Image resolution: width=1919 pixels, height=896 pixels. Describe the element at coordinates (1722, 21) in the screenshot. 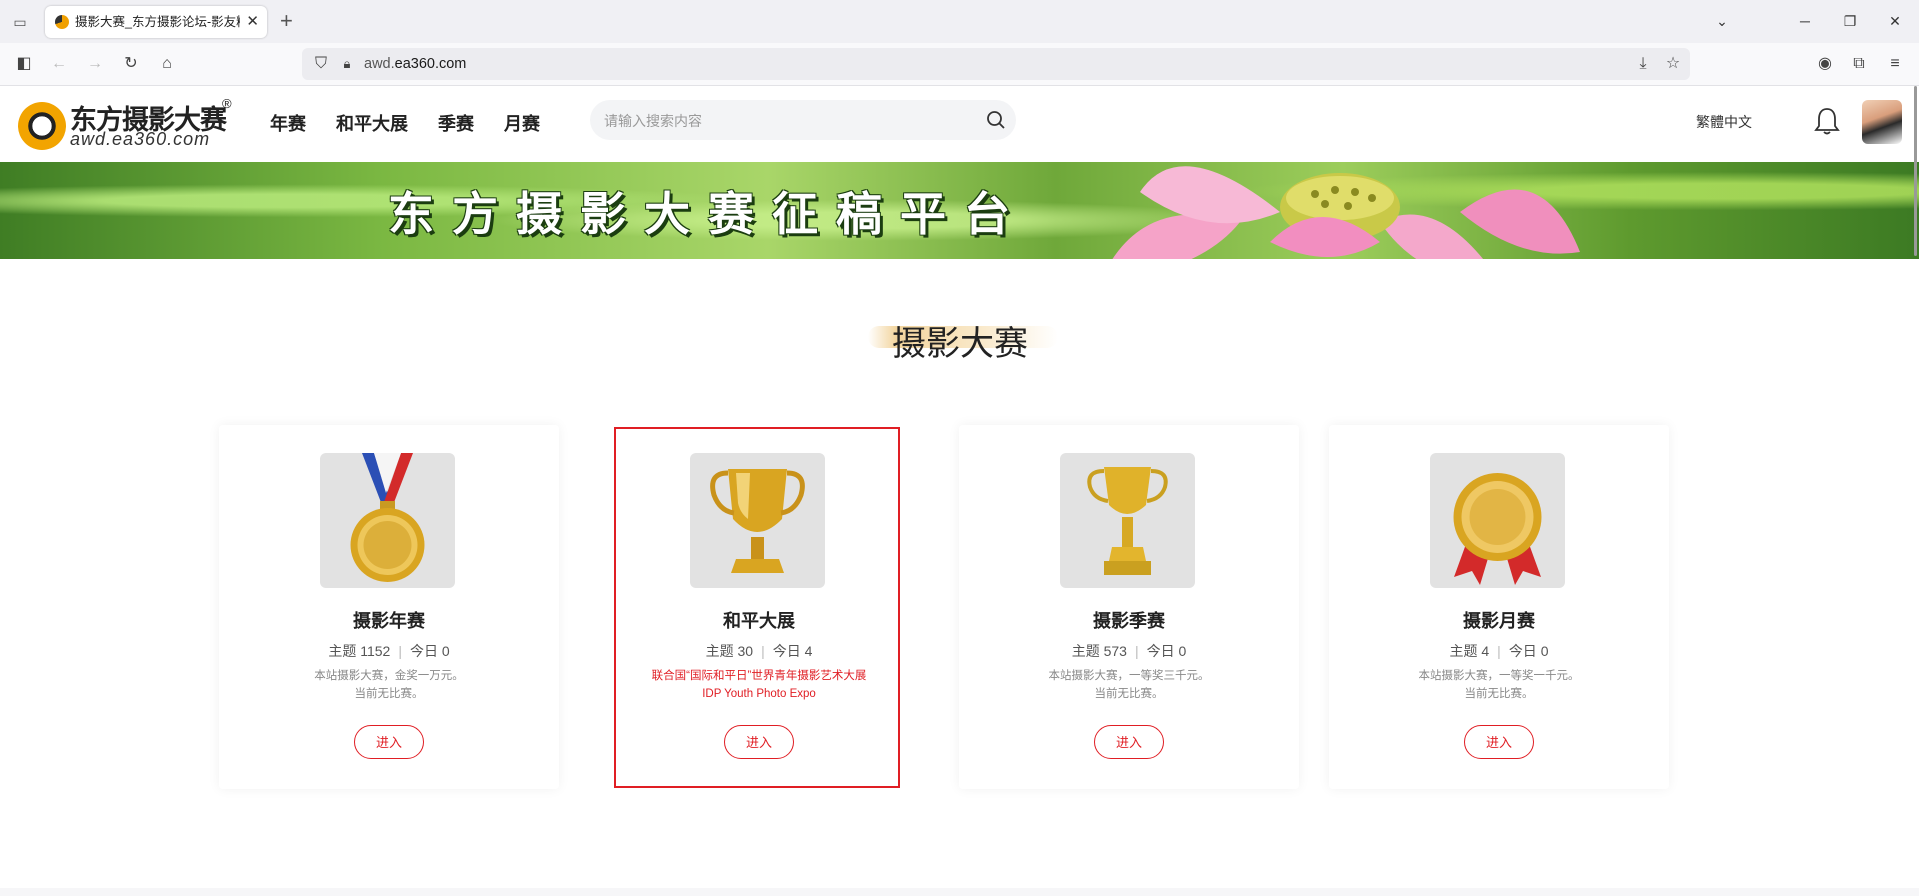

I see `tab-overflow-chevron-icon: ⌄` at that location.